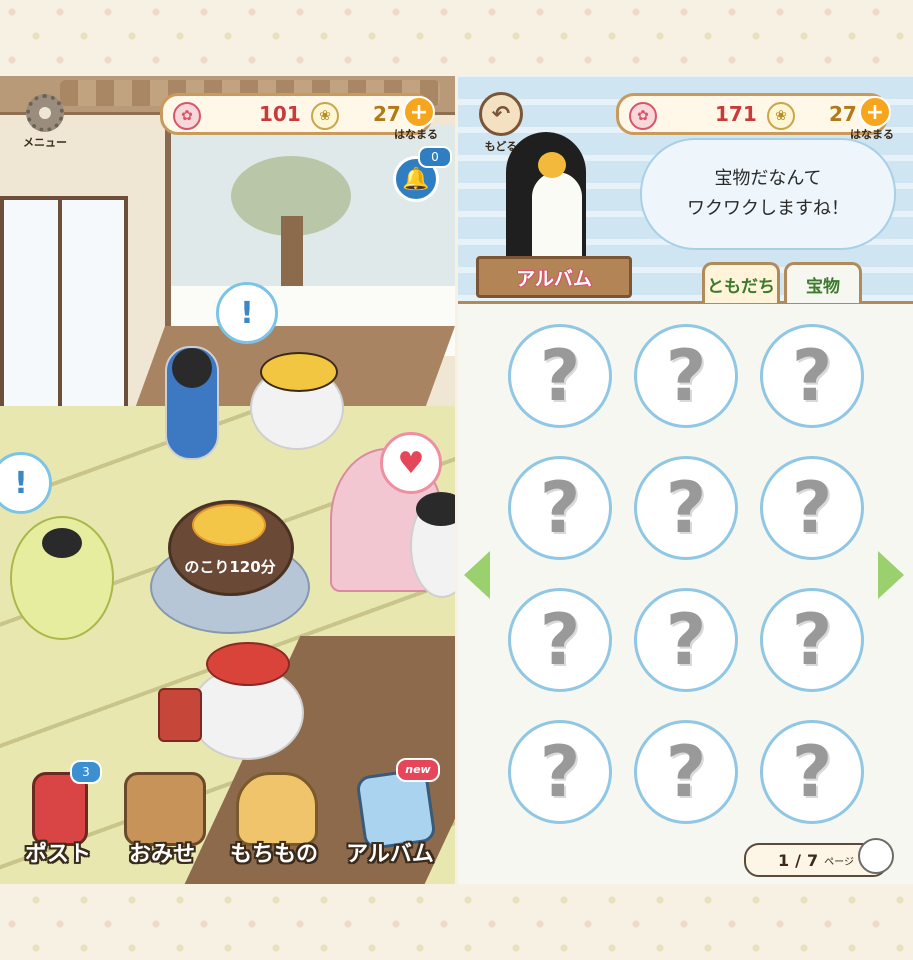 This screenshot has height=960, width=913. I want to click on goggles-helmet, so click(299, 372).